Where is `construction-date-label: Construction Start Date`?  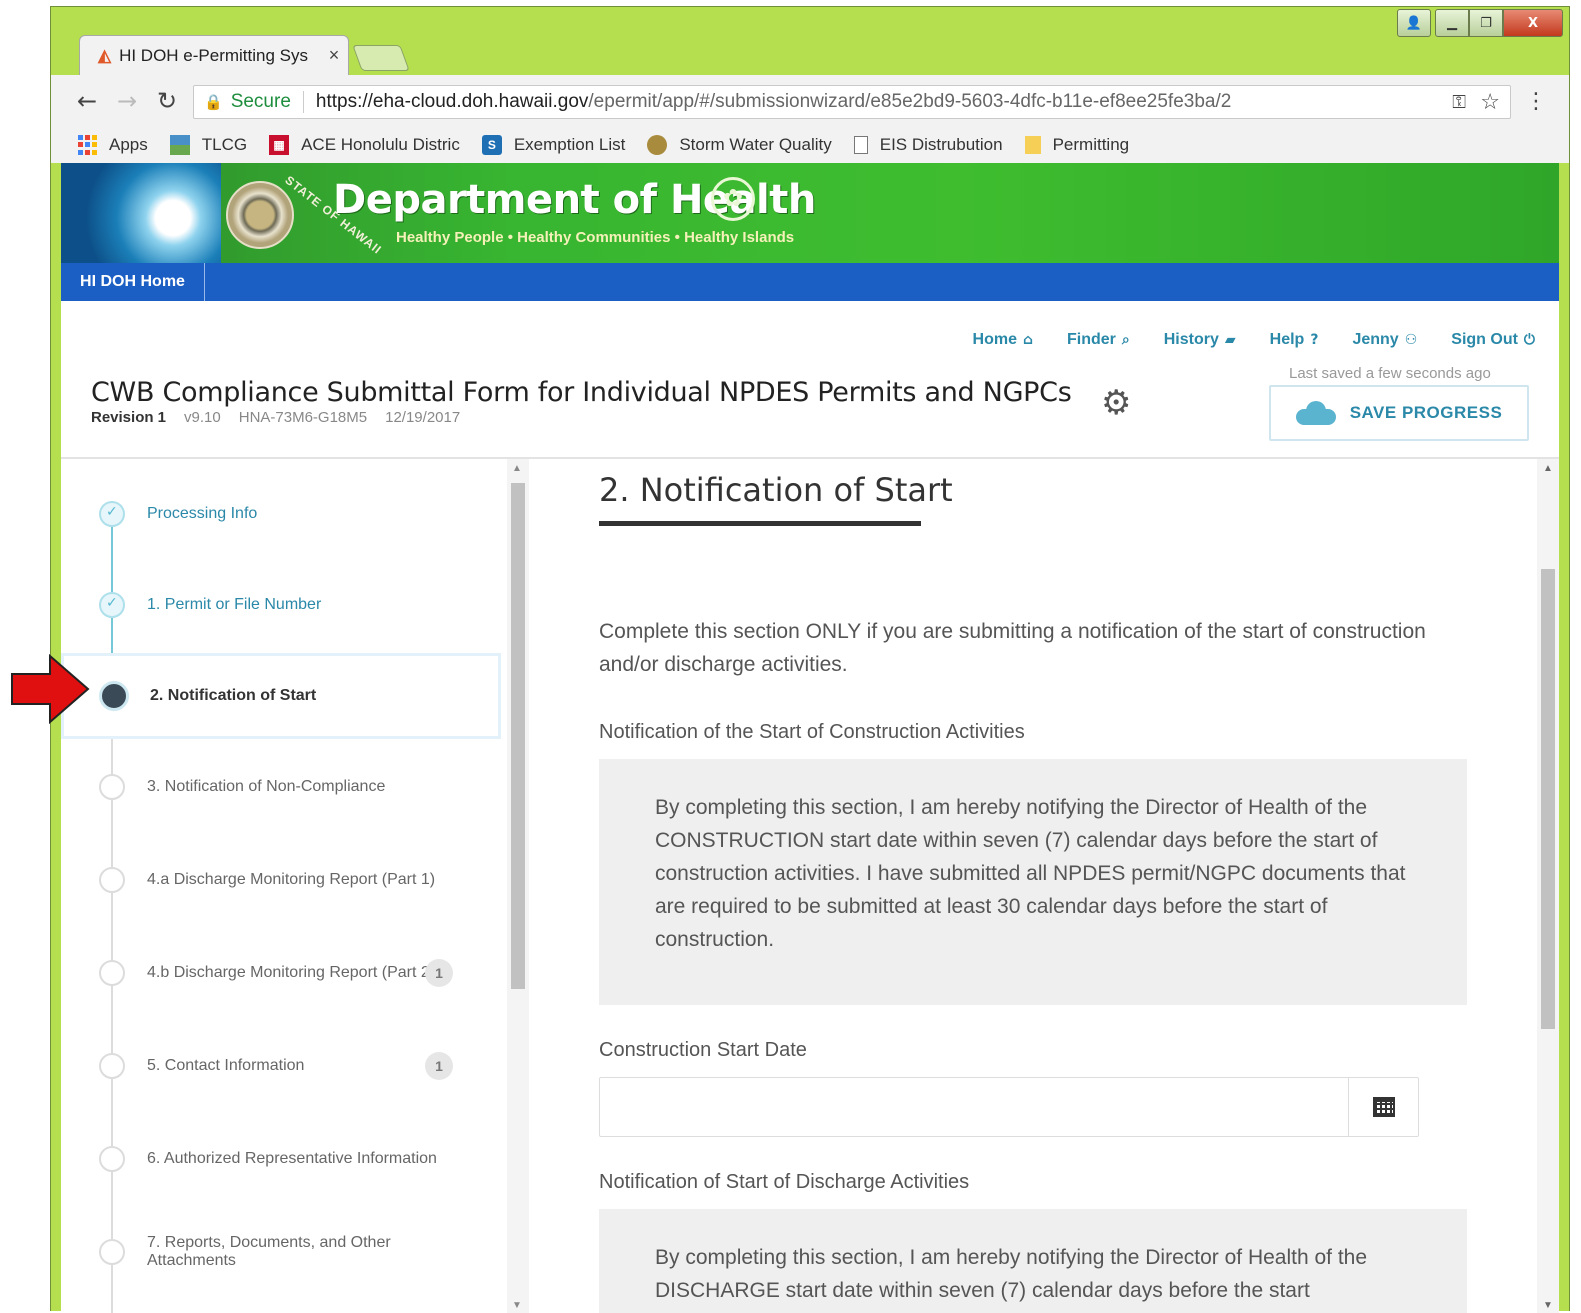
construction-date-label: Construction Start Date is located at coordinates (703, 1050).